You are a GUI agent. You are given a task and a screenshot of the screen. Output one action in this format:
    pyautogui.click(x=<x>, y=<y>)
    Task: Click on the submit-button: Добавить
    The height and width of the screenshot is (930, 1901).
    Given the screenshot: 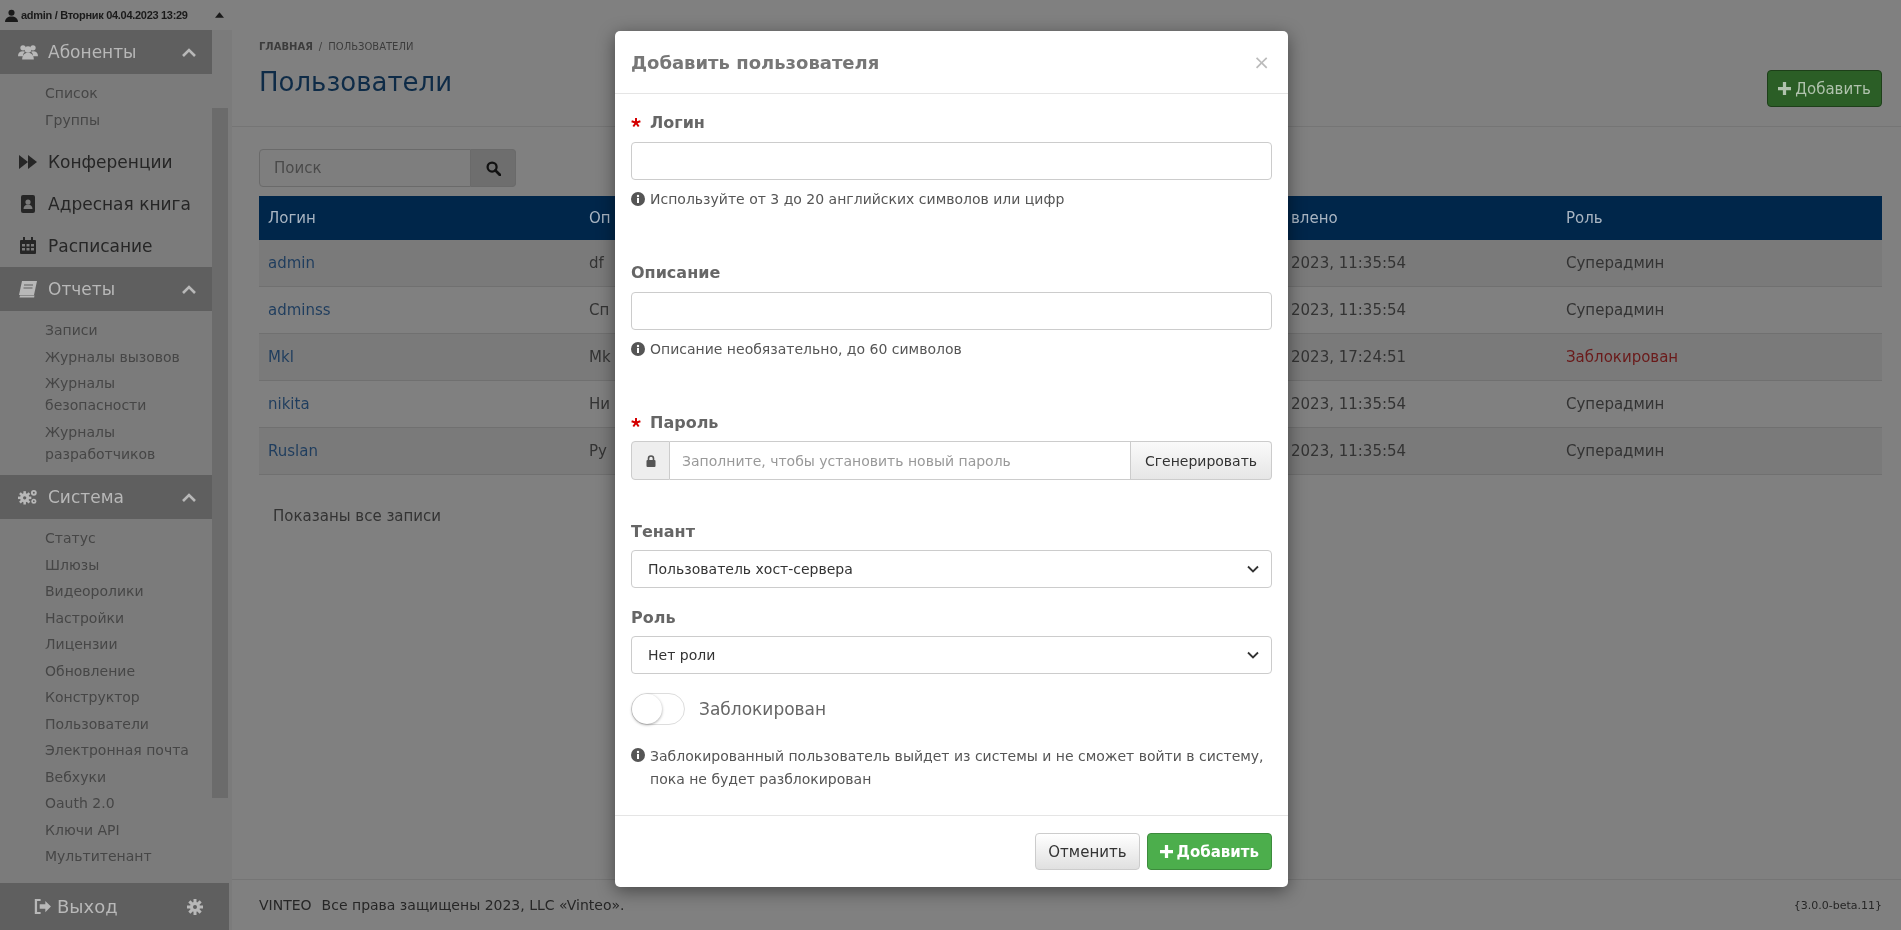 What is the action you would take?
    pyautogui.click(x=1209, y=851)
    